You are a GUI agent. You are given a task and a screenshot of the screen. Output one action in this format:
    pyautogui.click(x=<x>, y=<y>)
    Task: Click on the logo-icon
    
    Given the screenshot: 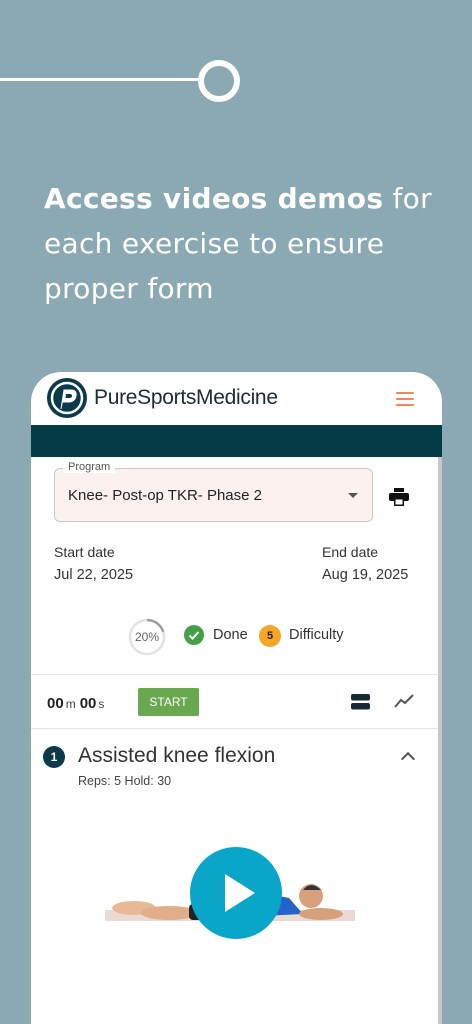 What is the action you would take?
    pyautogui.click(x=67, y=398)
    